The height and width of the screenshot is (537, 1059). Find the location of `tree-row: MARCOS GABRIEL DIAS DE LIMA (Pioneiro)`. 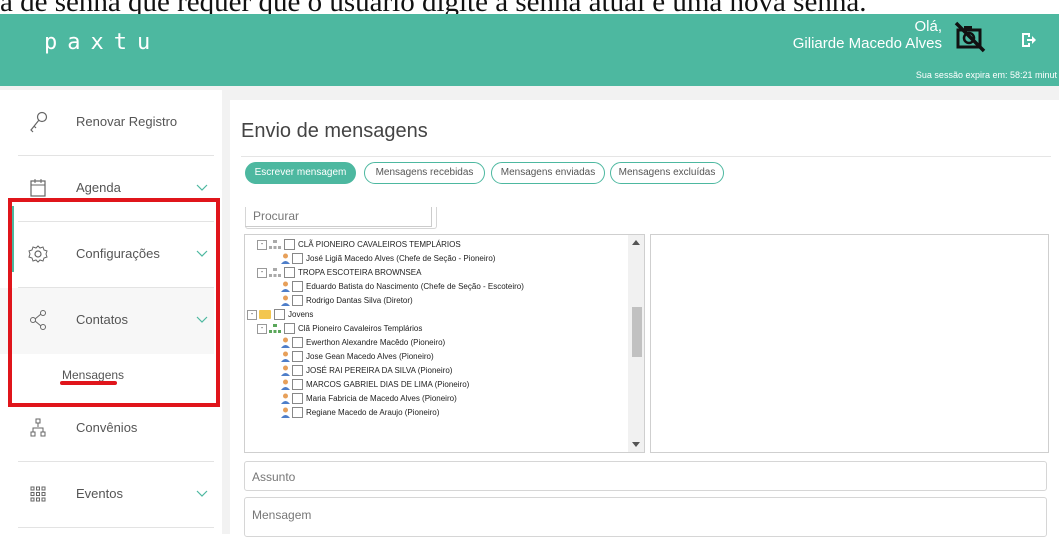

tree-row: MARCOS GABRIEL DIAS DE LIMA (Pioneiro) is located at coordinates (375, 385).